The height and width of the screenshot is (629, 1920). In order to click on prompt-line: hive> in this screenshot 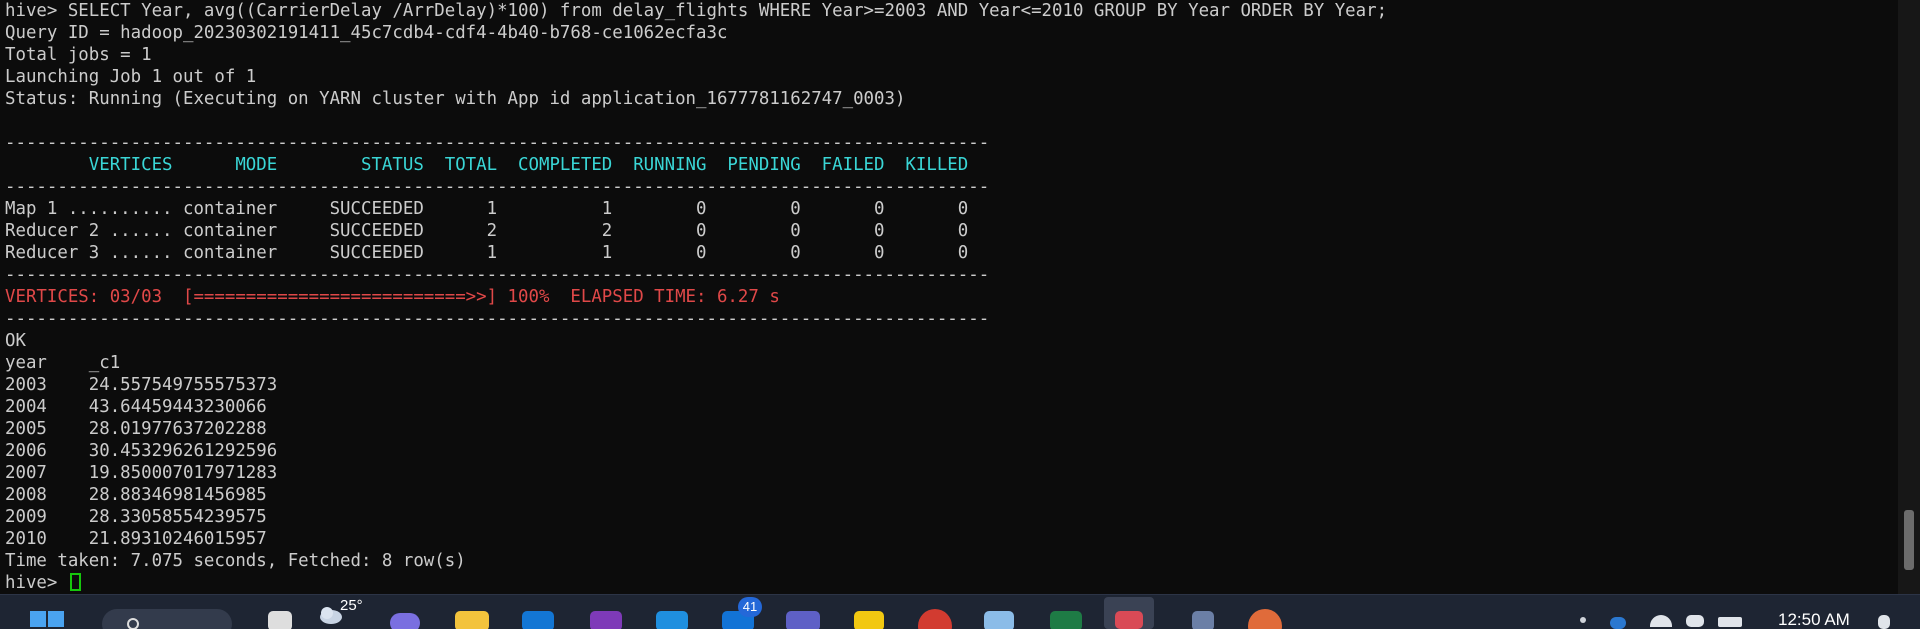, I will do `click(949, 583)`.